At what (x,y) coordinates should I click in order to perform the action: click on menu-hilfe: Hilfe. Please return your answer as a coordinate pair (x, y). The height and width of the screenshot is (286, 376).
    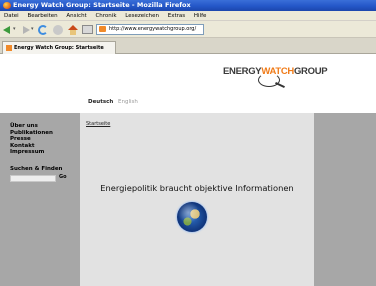
    Looking at the image, I should click on (200, 16).